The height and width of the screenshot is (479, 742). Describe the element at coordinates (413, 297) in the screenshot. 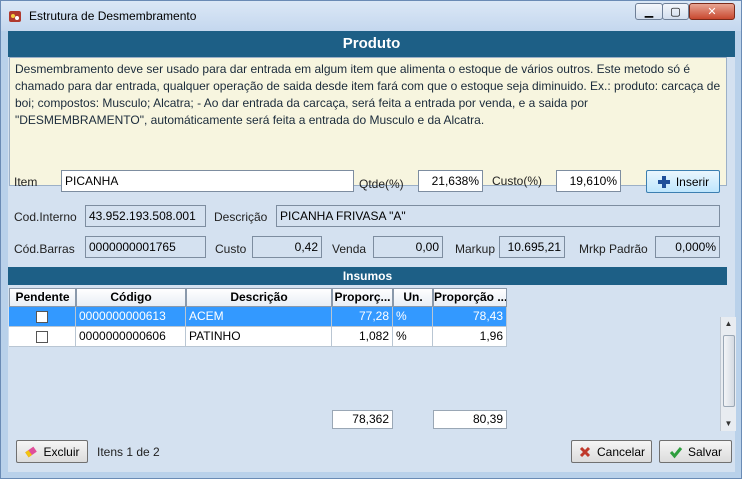

I see `col-un: Un.` at that location.